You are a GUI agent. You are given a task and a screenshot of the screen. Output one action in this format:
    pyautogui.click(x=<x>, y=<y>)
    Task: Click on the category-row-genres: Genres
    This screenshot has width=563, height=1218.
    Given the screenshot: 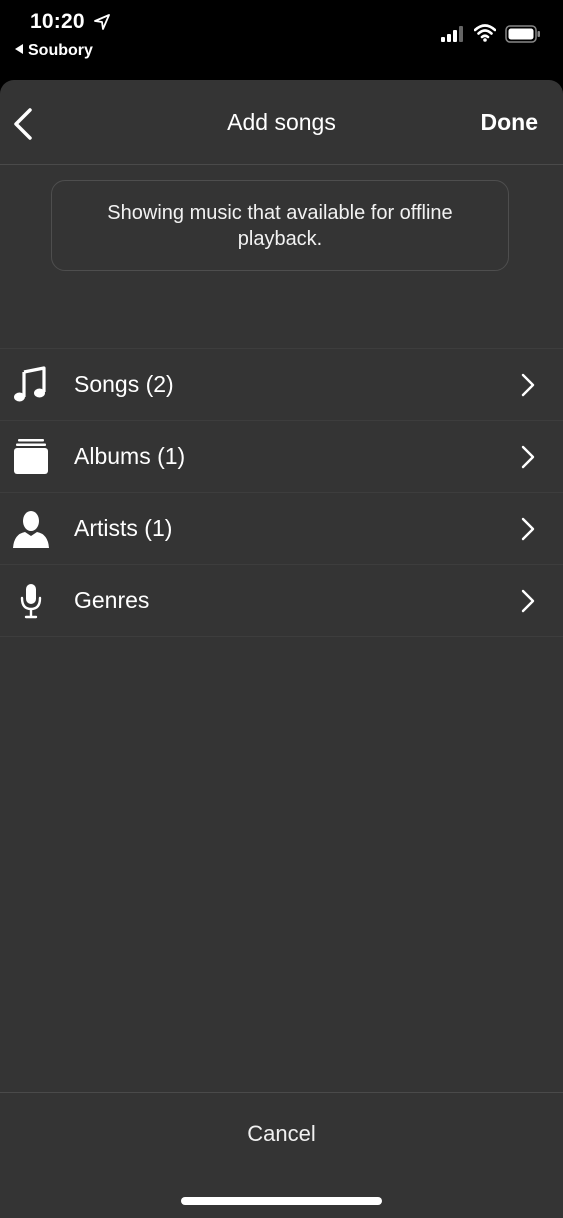 What is the action you would take?
    pyautogui.click(x=281, y=601)
    